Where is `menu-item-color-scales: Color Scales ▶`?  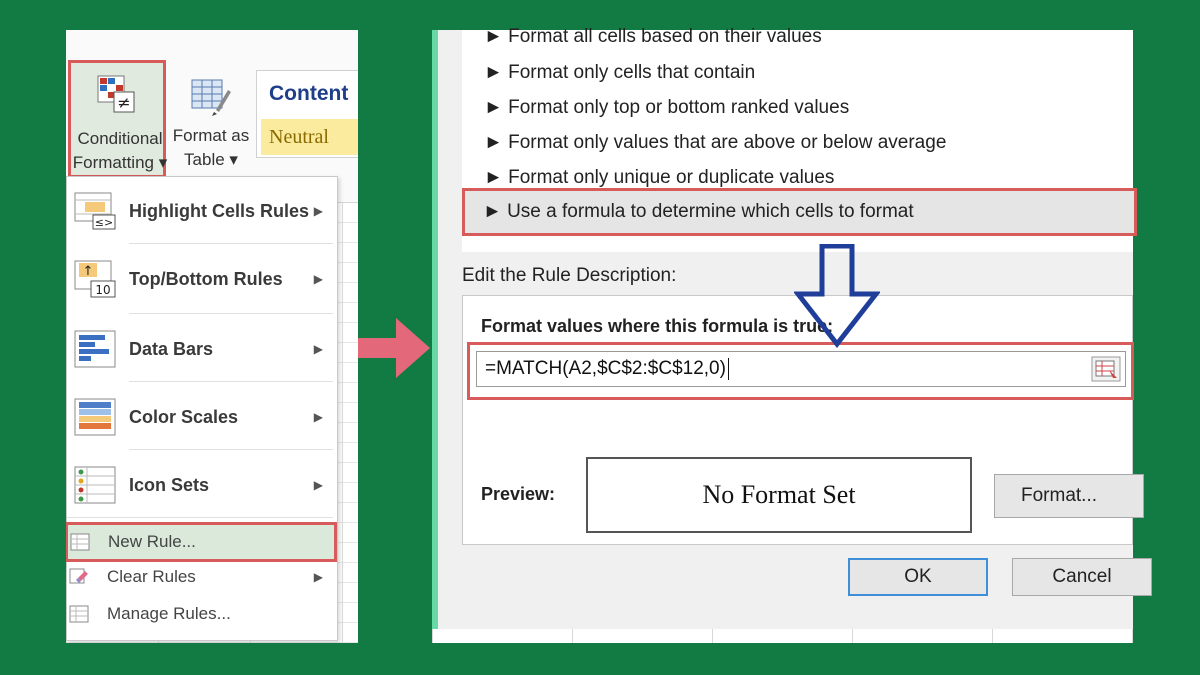 menu-item-color-scales: Color Scales ▶ is located at coordinates (202, 417).